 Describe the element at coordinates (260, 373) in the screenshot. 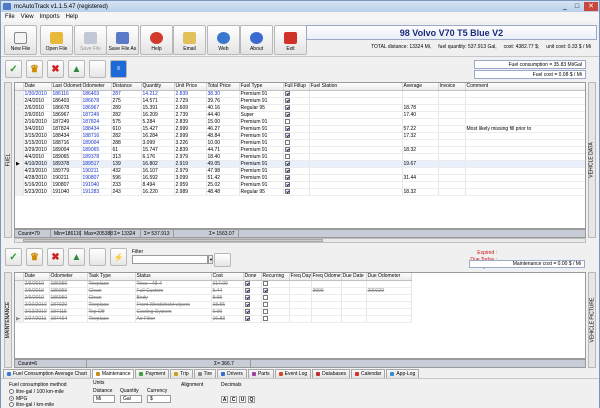

I see `tab-parts: Parts` at that location.